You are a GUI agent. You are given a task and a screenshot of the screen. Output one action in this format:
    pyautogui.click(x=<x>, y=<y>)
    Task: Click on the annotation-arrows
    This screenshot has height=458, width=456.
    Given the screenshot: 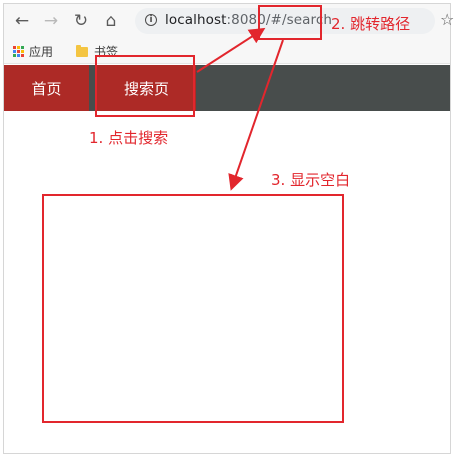 What is the action you would take?
    pyautogui.click(x=240, y=109)
    